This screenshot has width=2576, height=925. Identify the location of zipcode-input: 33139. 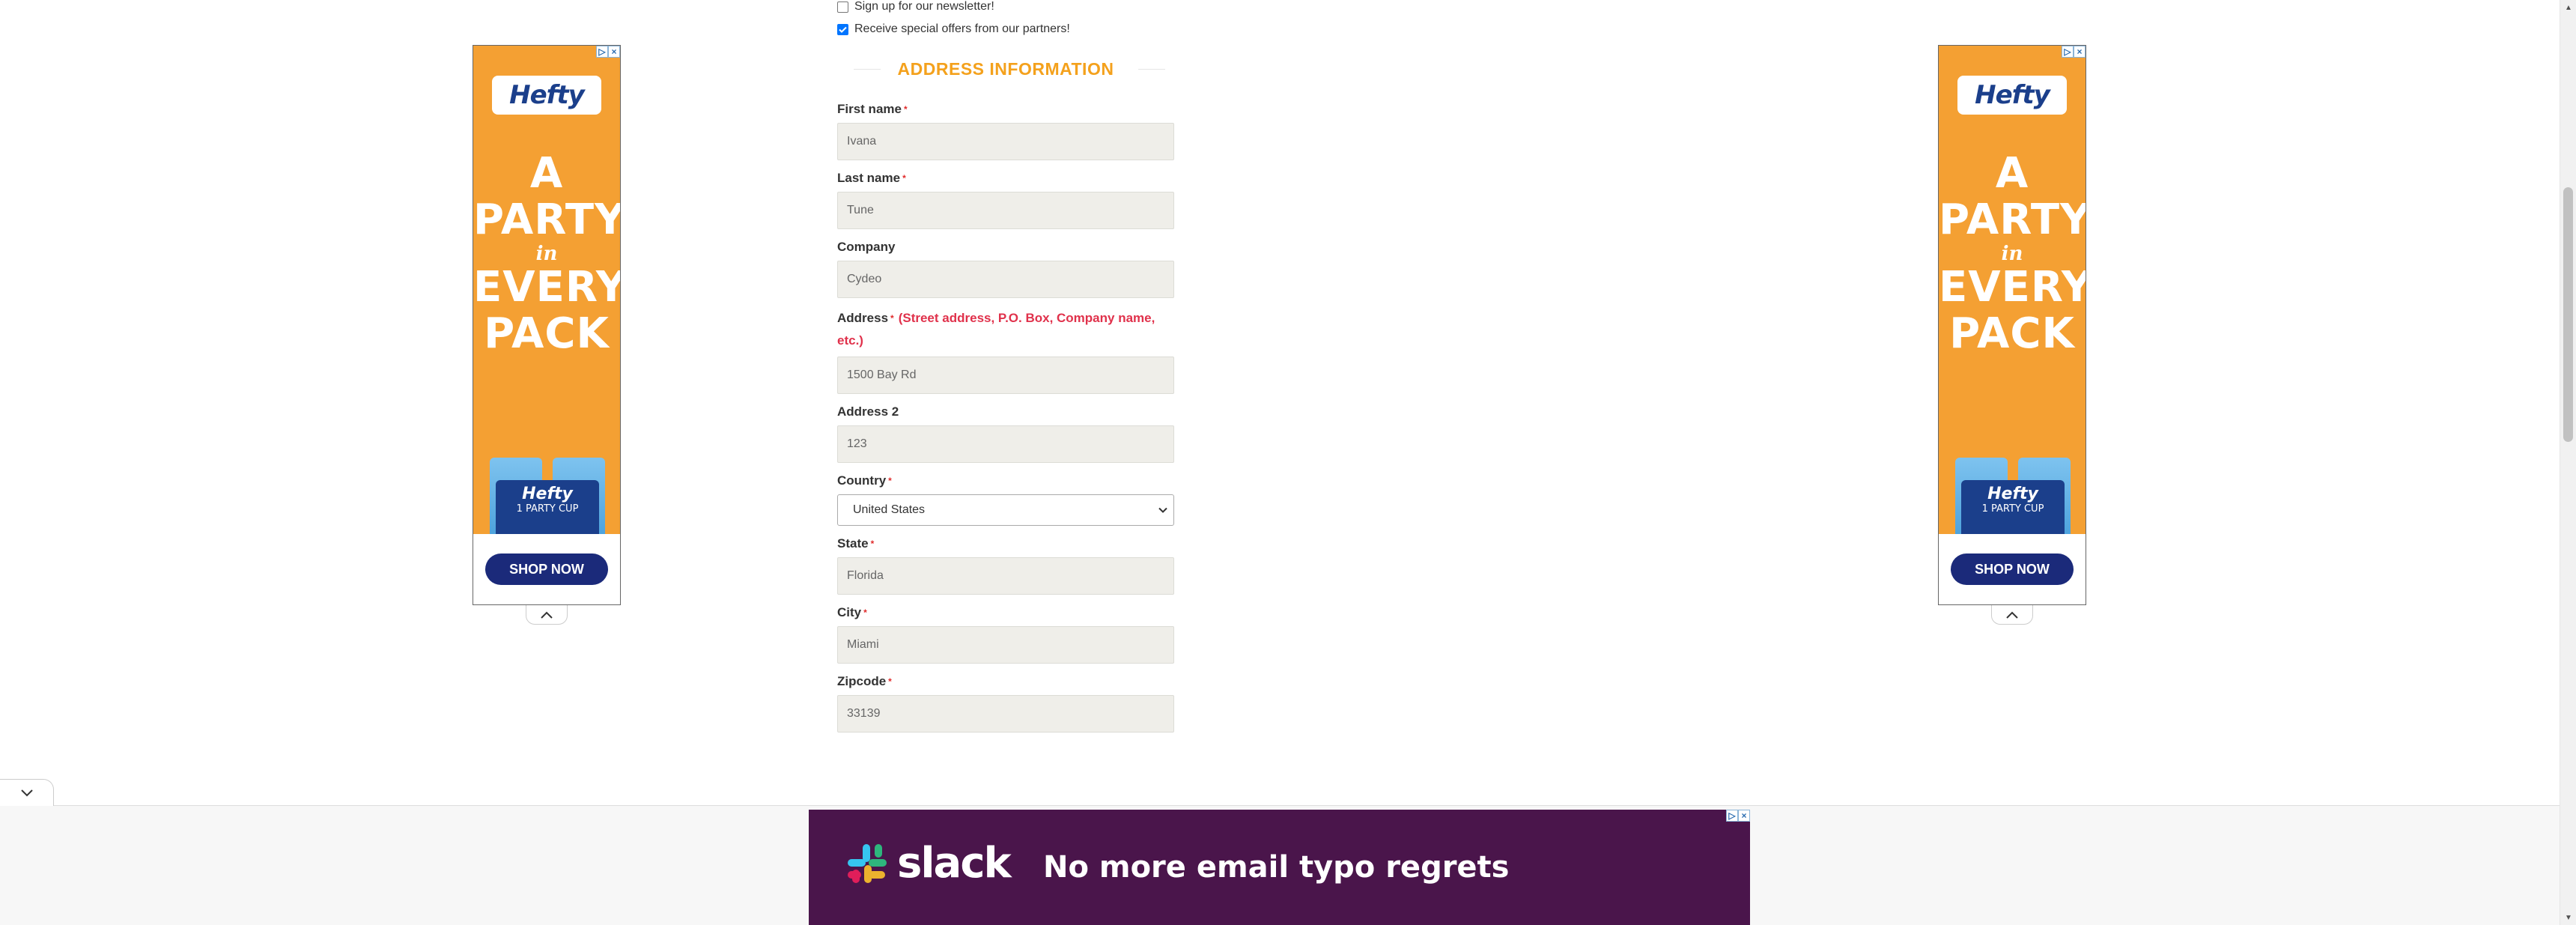
(1005, 714).